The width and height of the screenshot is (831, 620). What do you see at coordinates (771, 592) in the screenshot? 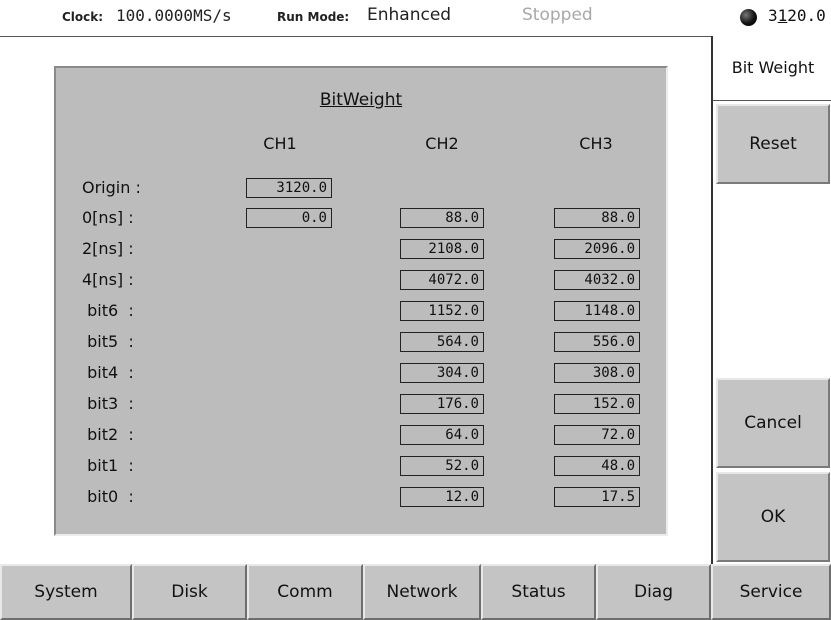
I see `tab-service: Service` at bounding box center [771, 592].